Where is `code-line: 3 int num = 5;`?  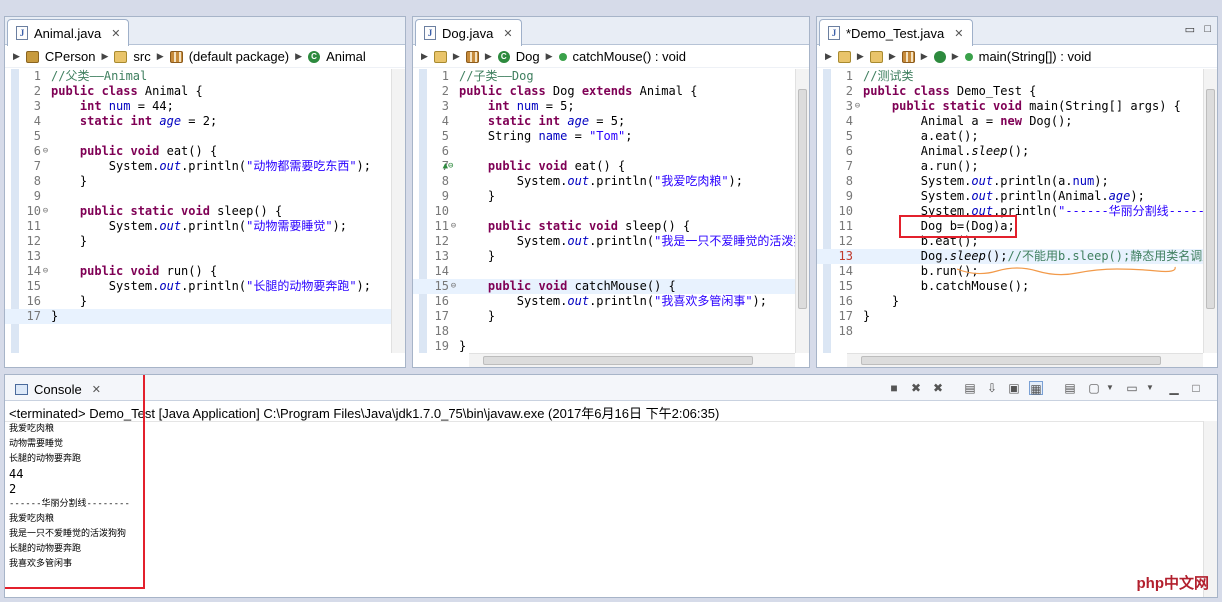
code-line: 3 int num = 5; is located at coordinates (604, 106).